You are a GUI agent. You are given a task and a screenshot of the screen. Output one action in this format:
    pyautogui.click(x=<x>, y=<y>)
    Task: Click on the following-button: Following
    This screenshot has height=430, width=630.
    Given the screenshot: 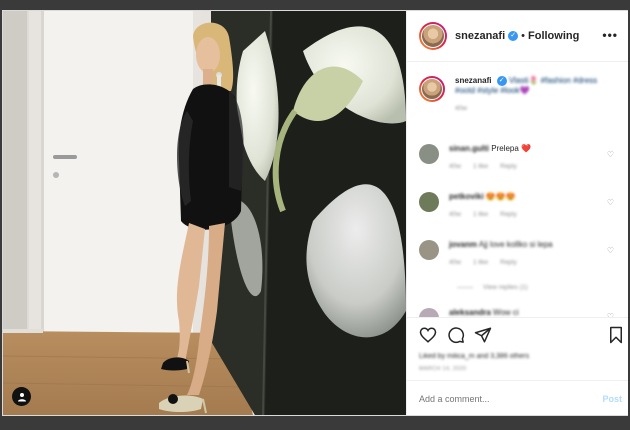 What is the action you would take?
    pyautogui.click(x=553, y=36)
    